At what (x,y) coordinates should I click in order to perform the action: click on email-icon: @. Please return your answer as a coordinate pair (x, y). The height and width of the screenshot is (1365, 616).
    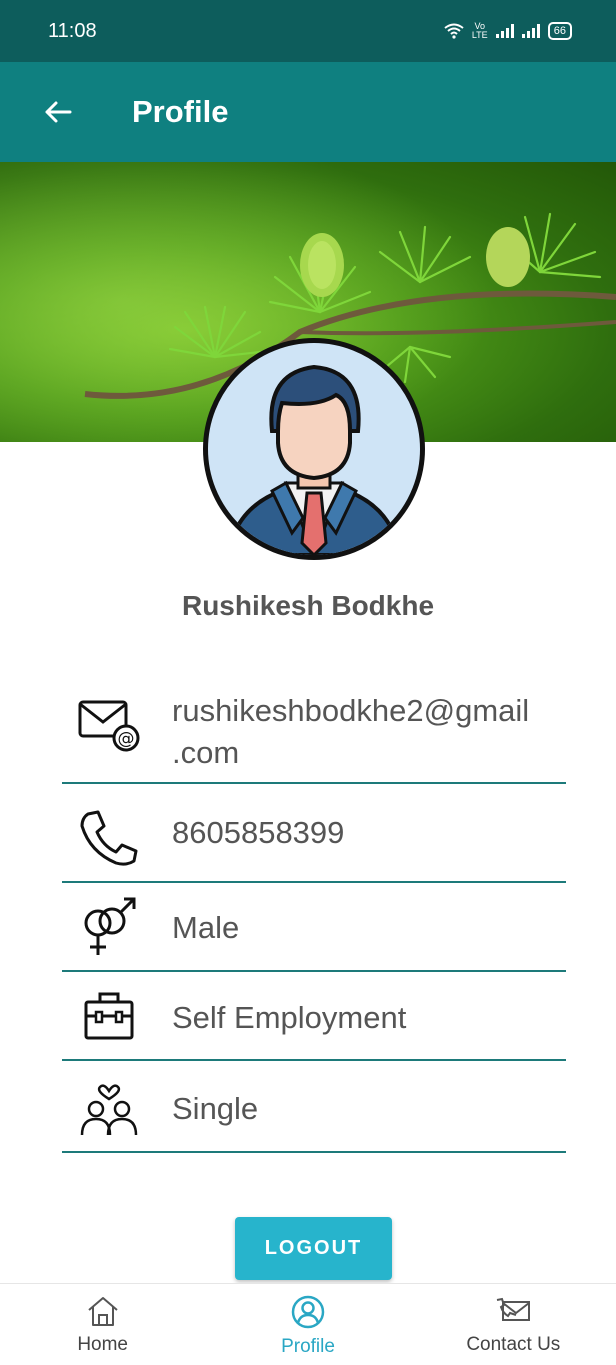
    Looking at the image, I should click on (109, 726).